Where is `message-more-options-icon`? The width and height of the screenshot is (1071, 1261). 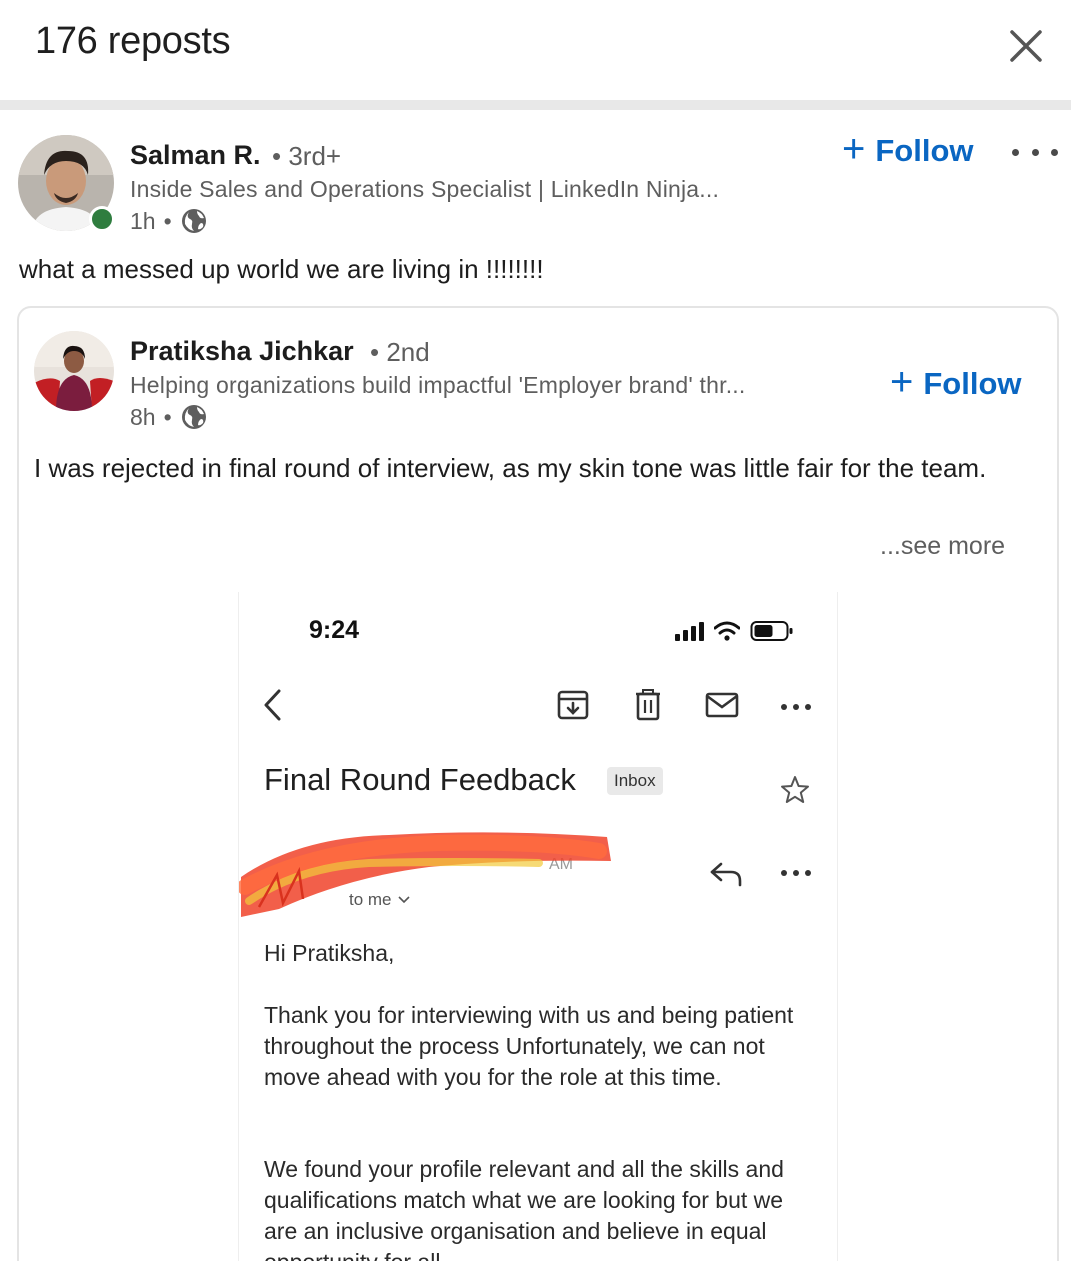
message-more-options-icon is located at coordinates (796, 873).